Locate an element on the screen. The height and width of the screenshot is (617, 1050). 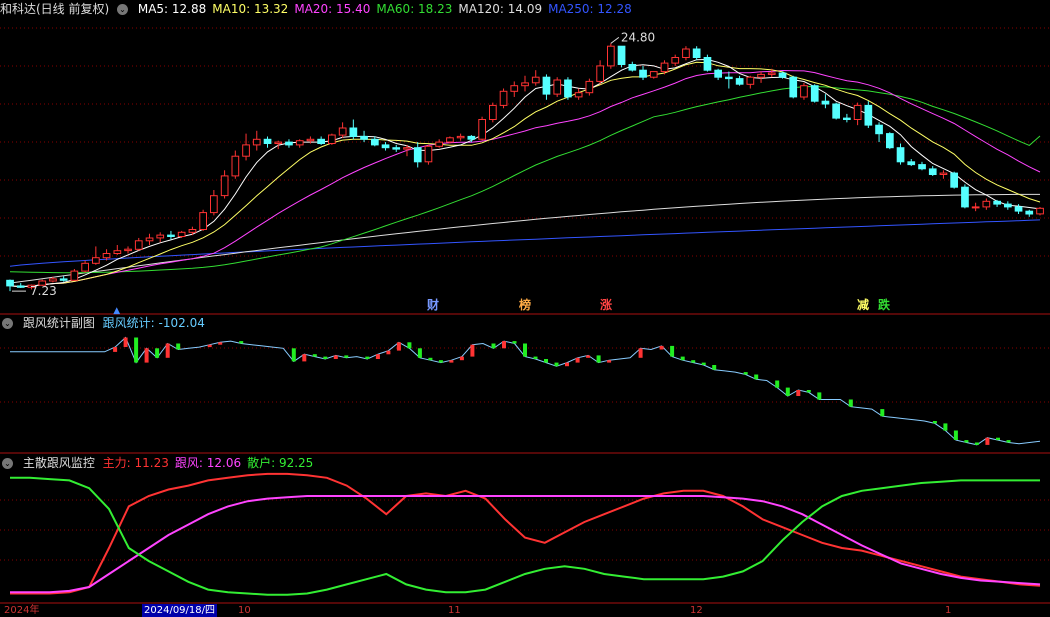
ma-label: MA5: 12.88 is located at coordinates (172, 9).